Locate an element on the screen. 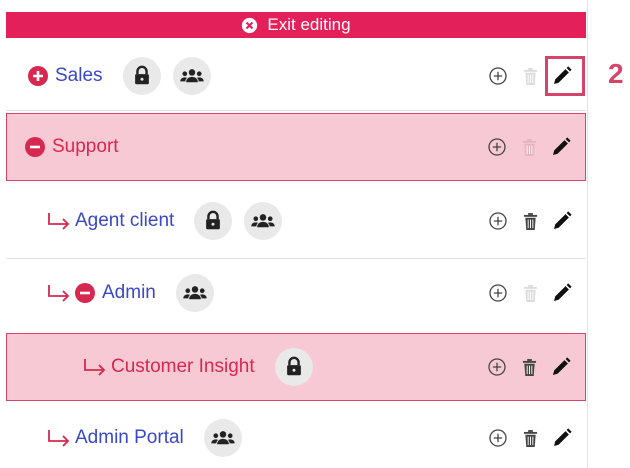 This screenshot has height=468, width=630. exit-editing-button: Exit editing is located at coordinates (296, 25).